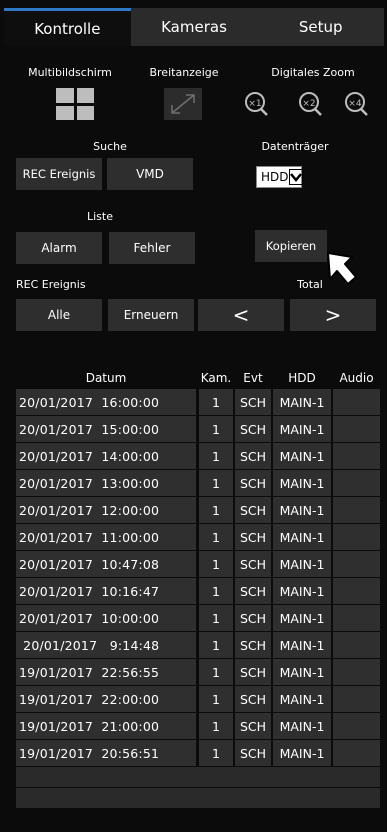 Image resolution: width=387 pixels, height=832 pixels. What do you see at coordinates (150, 174) in the screenshot?
I see `vmd-search-button: VMD` at bounding box center [150, 174].